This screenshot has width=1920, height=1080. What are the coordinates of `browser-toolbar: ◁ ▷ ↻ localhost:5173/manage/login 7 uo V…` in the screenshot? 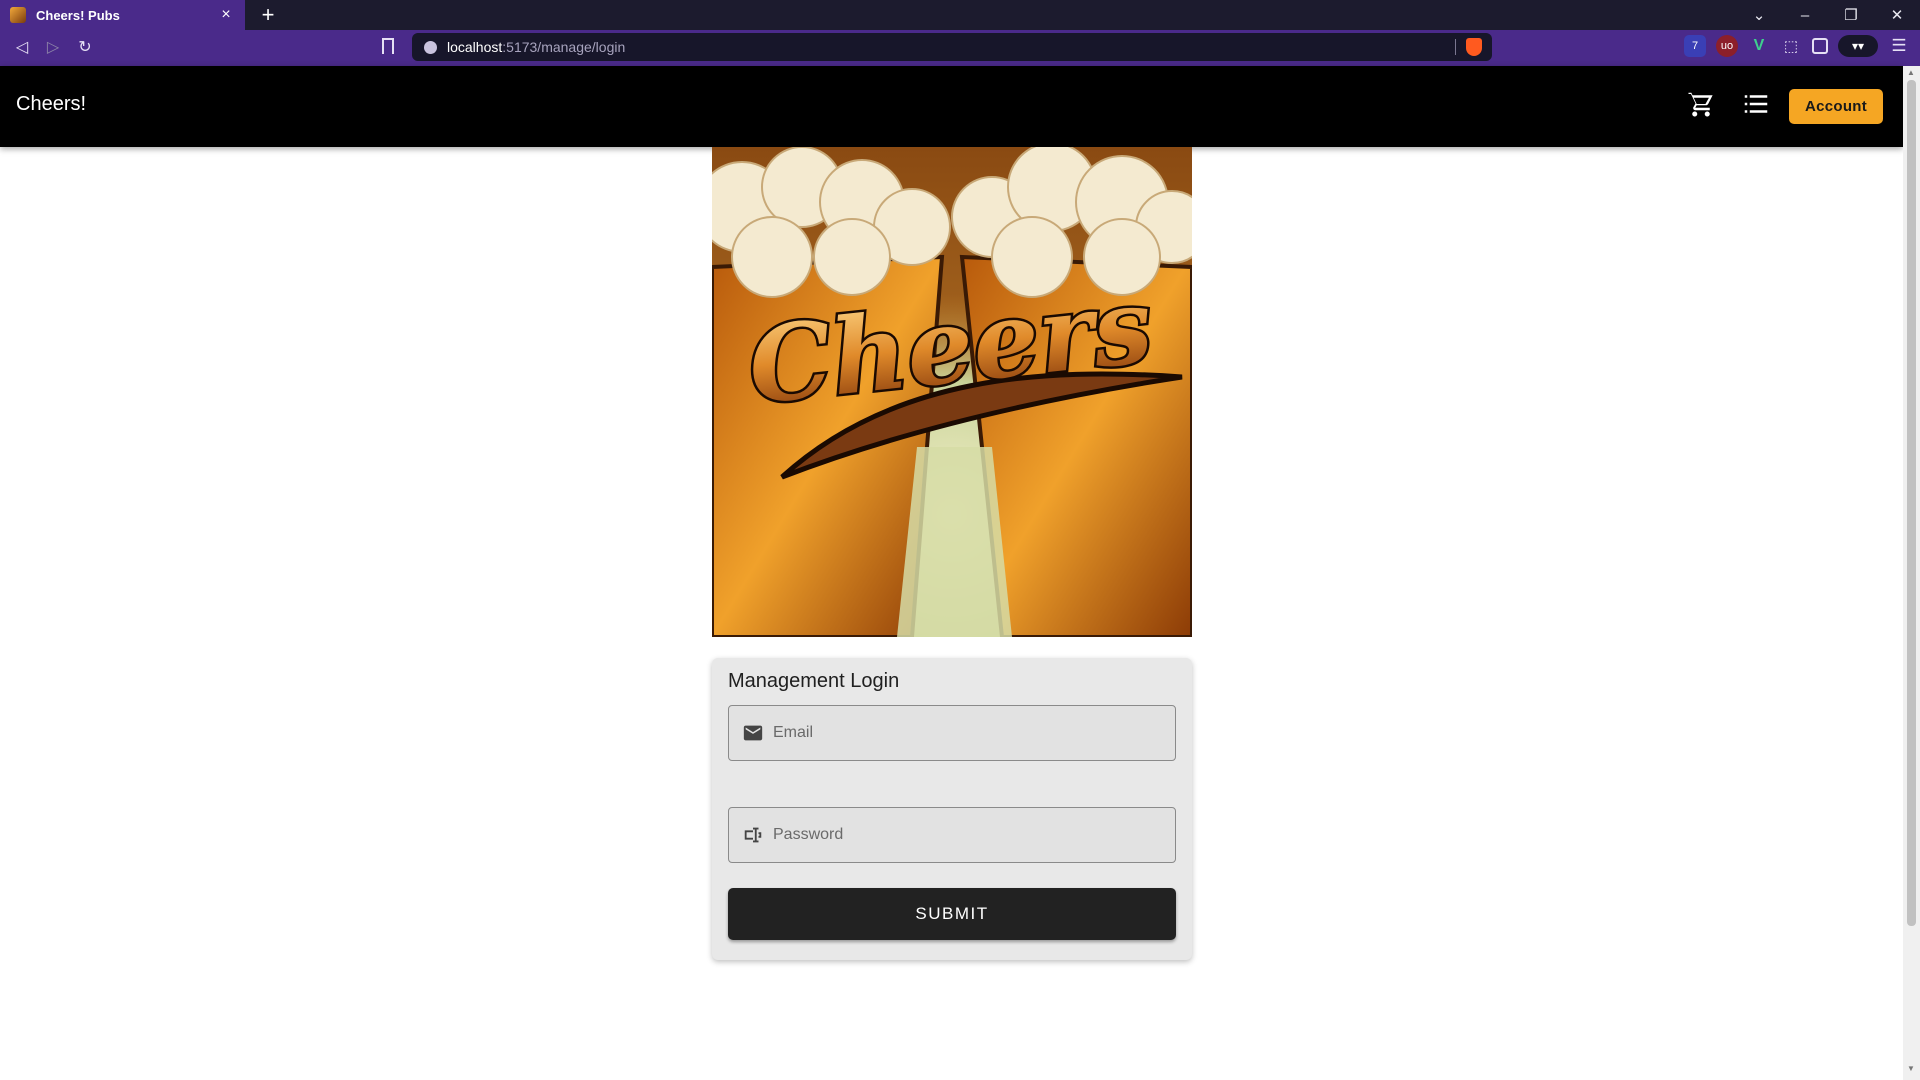 It's located at (960, 48).